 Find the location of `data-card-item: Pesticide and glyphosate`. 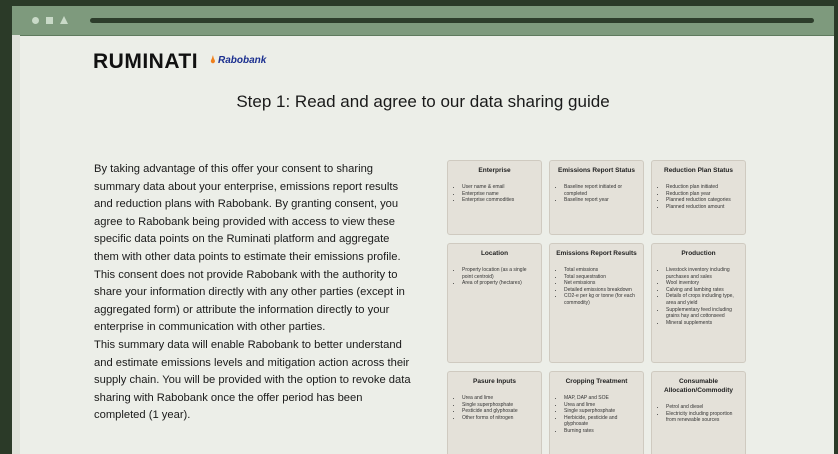

data-card-item: Pesticide and glyphosate is located at coordinates (498, 411).